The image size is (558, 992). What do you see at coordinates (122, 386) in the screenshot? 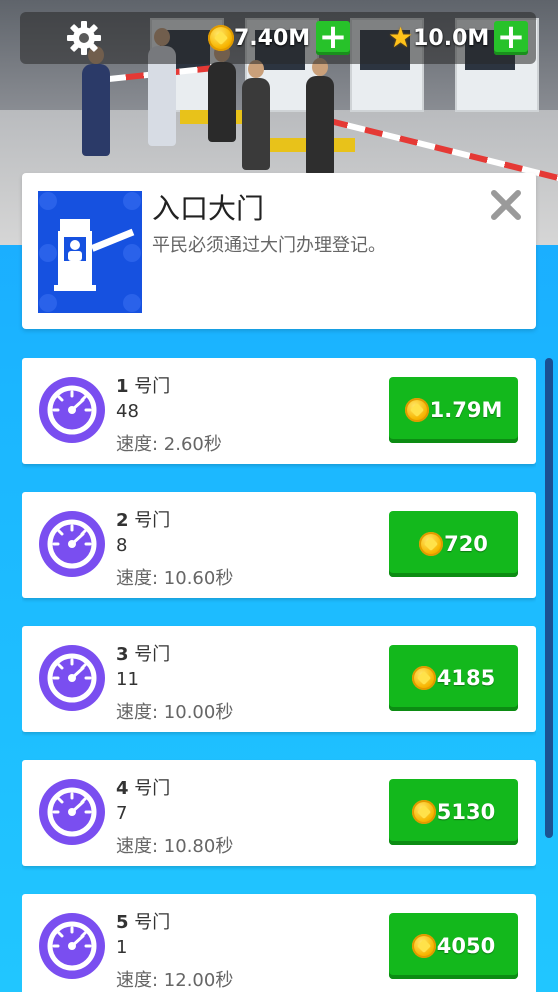
I see `gate-number: 1` at bounding box center [122, 386].